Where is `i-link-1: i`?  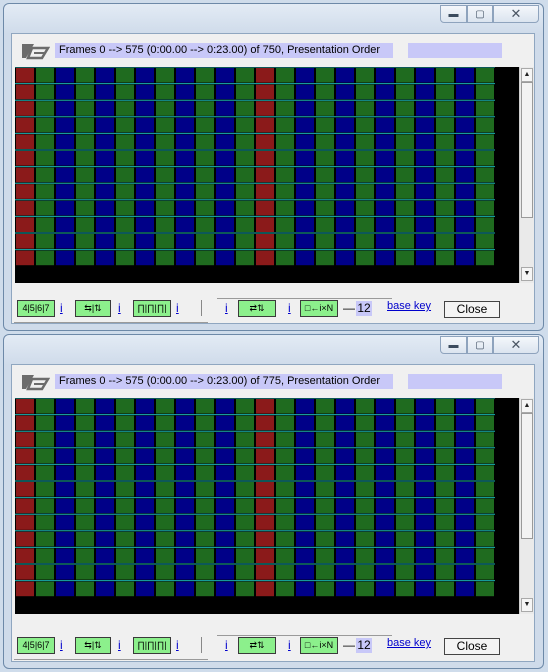 i-link-1: i is located at coordinates (61, 645).